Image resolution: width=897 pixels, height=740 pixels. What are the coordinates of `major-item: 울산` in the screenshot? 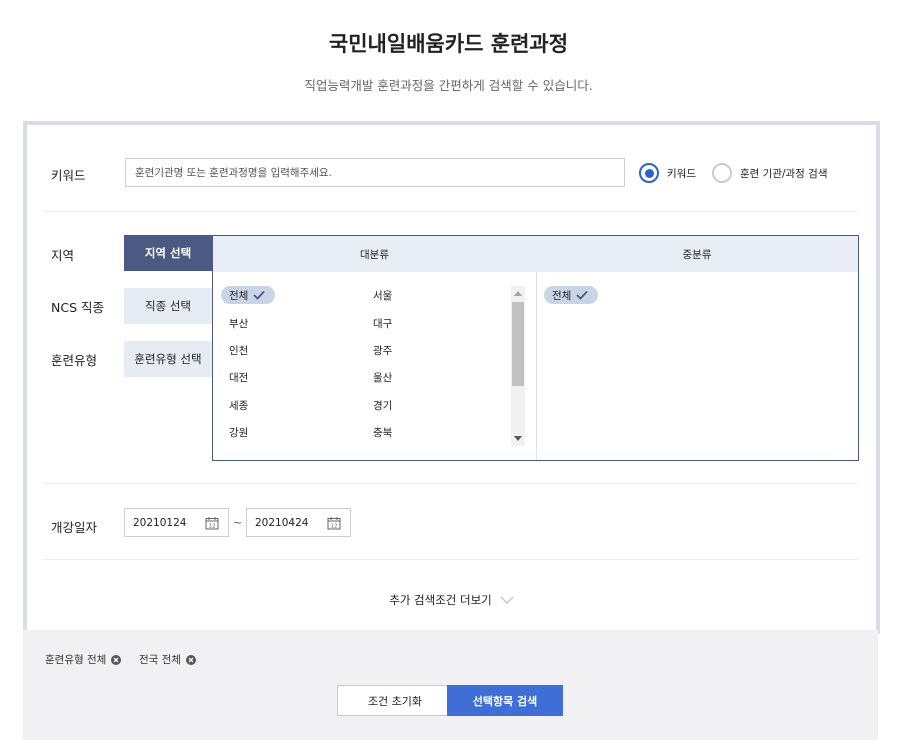 It's located at (382, 377).